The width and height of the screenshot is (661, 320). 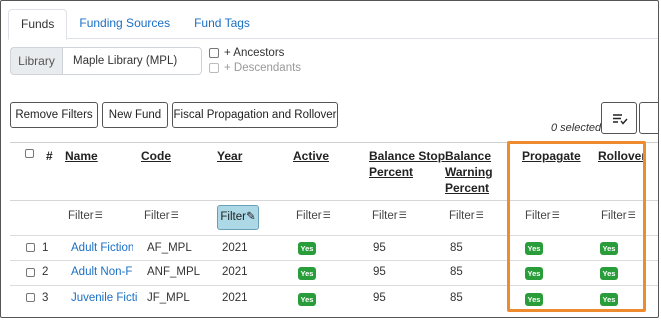 I want to click on filter-code: Filter☰, so click(x=161, y=216).